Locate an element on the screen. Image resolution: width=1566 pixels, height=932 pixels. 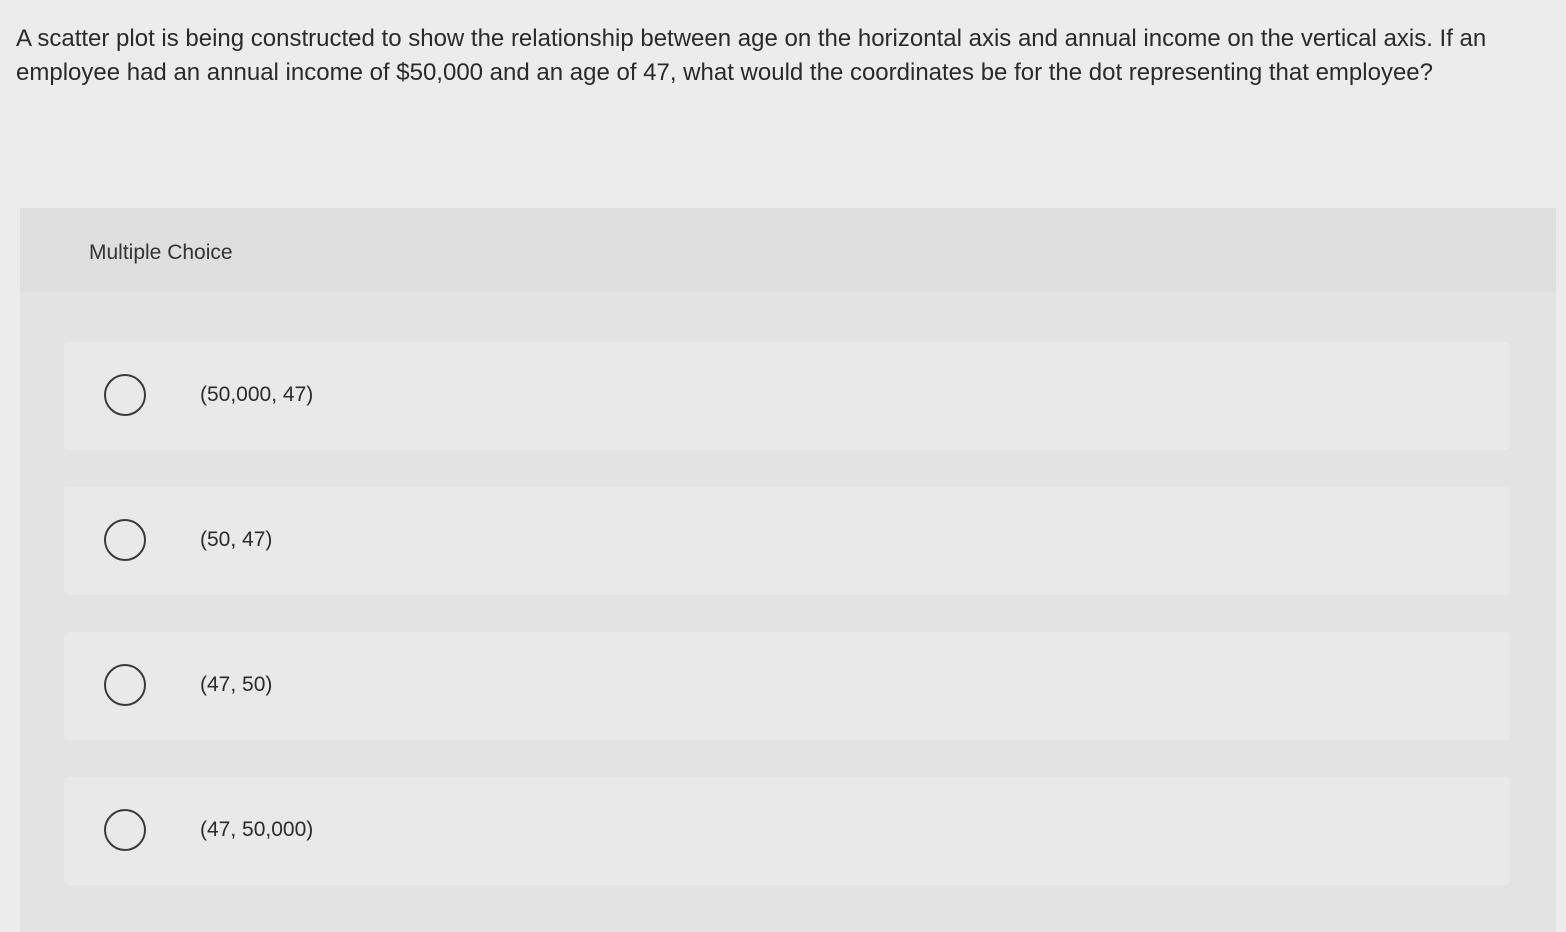
choice-option-1: (50,000, 47) is located at coordinates (787, 396).